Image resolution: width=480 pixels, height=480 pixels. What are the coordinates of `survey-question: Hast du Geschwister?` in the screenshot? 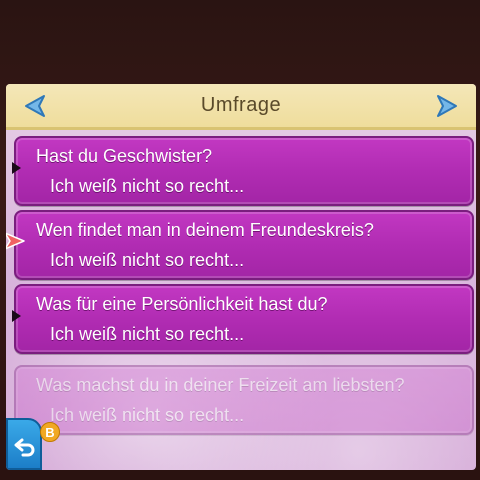 It's located at (124, 156).